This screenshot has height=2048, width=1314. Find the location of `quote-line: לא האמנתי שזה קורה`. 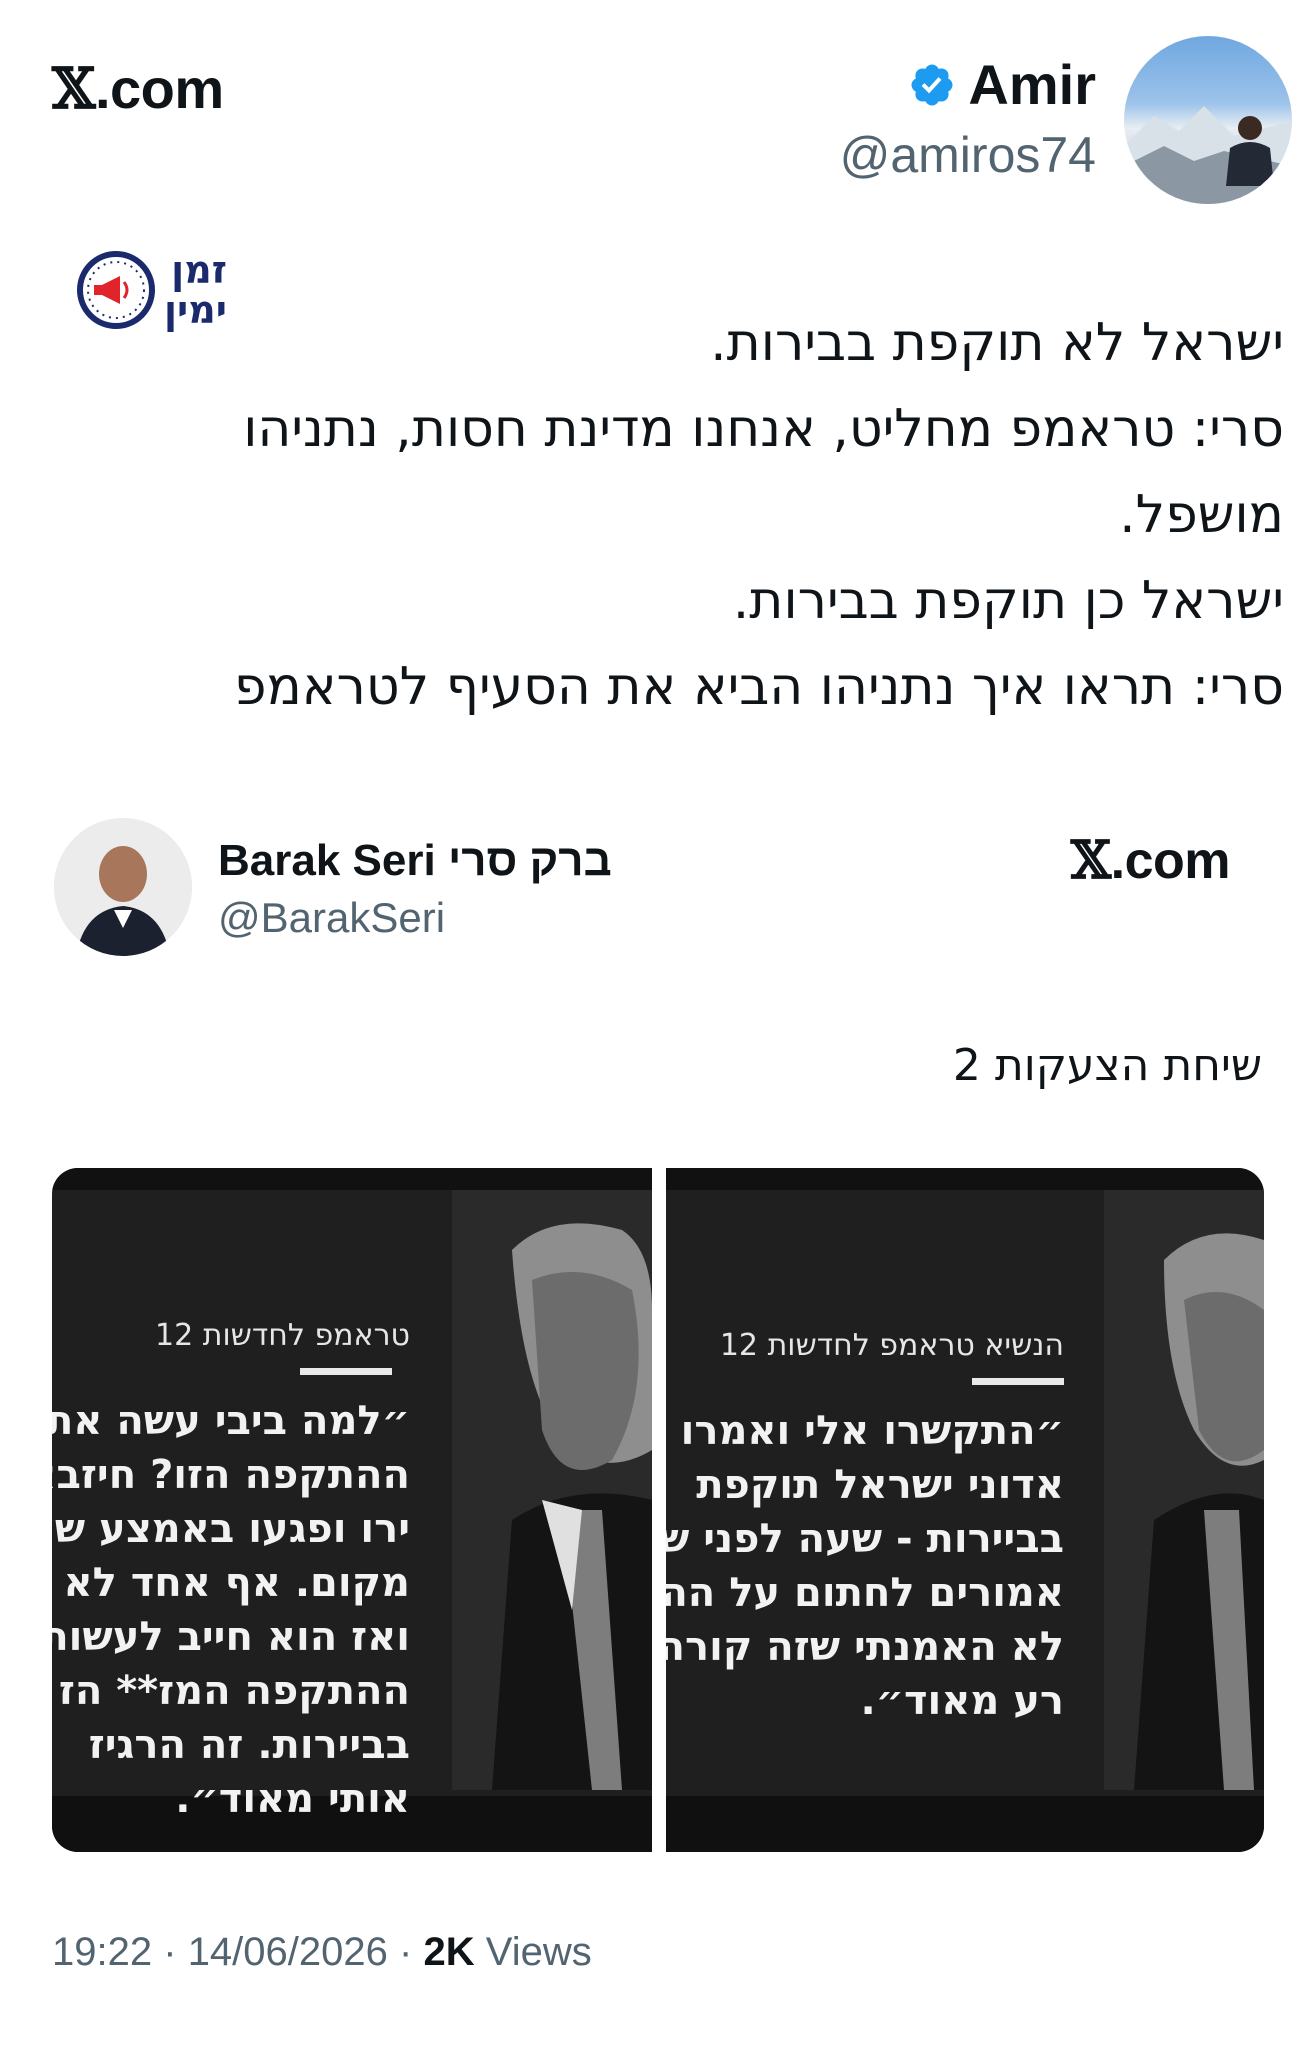

quote-line: לא האמנתי שזה קורה is located at coordinates (865, 1647).